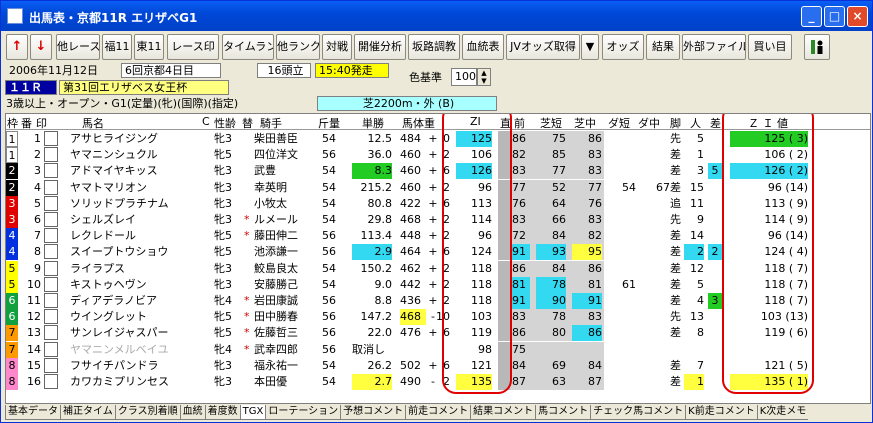 This screenshot has height=423, width=873. Describe the element at coordinates (446, 268) in the screenshot. I see `cell-delta: 2` at that location.